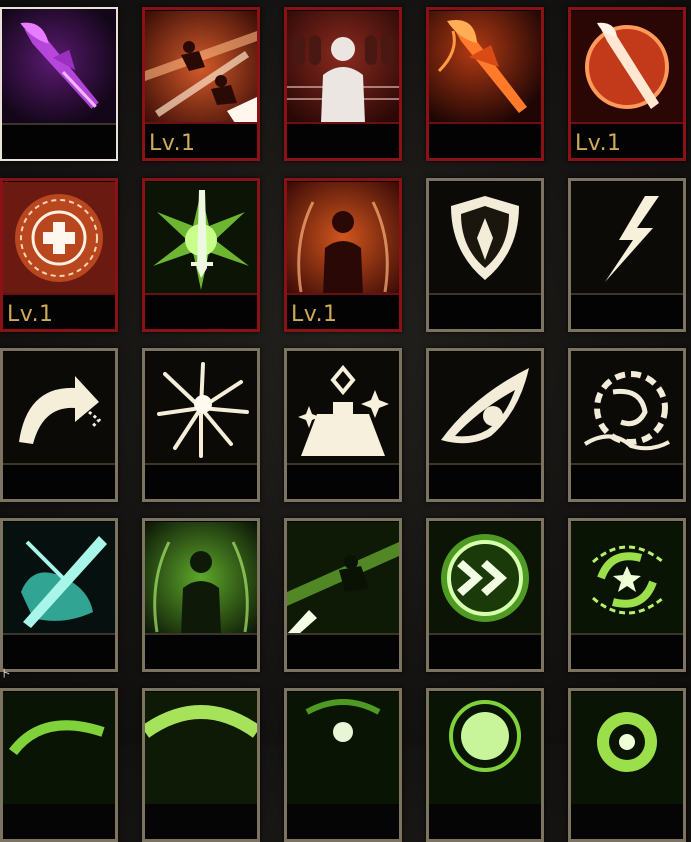 The height and width of the screenshot is (842, 691). What do you see at coordinates (59, 408) in the screenshot?
I see `curve-arrow-icon` at bounding box center [59, 408].